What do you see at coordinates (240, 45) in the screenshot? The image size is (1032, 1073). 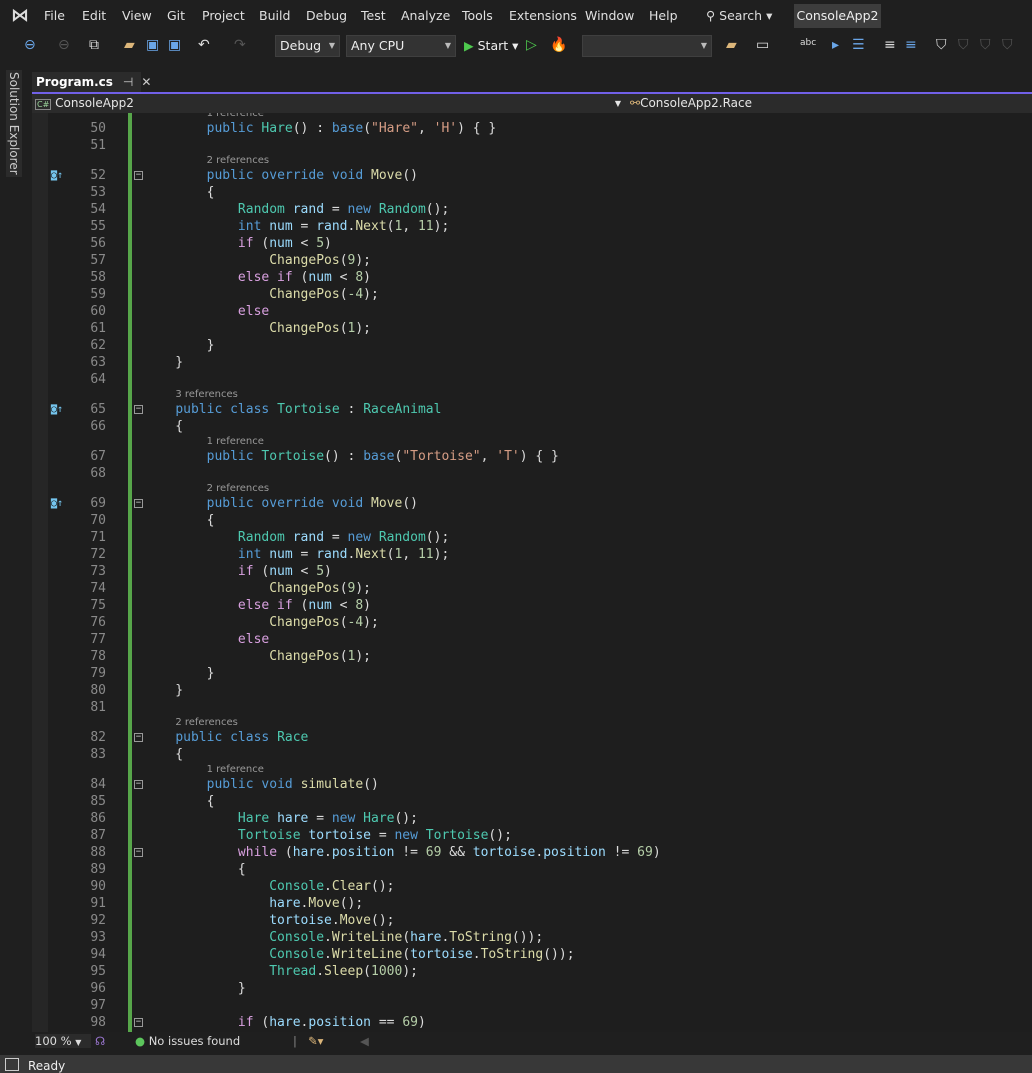 I see `redo-icon: ↷` at bounding box center [240, 45].